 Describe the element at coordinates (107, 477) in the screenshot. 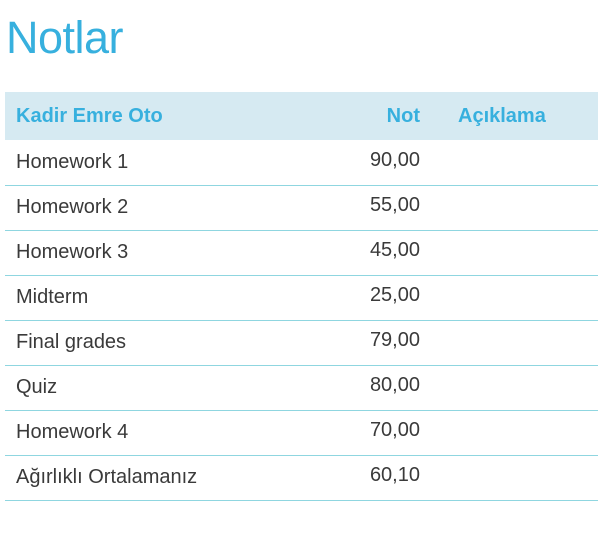

I see `weighted-average-label: Ağırlıklı Ortalamanız` at that location.